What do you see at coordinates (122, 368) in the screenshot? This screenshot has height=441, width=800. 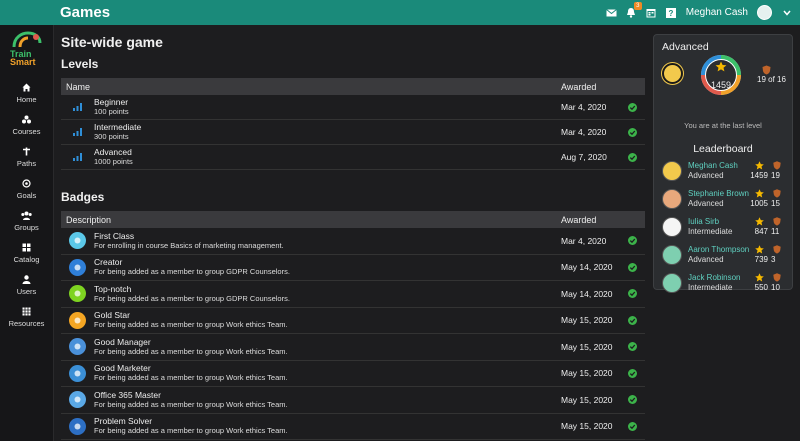 I see `badge-name: Good Marketer` at bounding box center [122, 368].